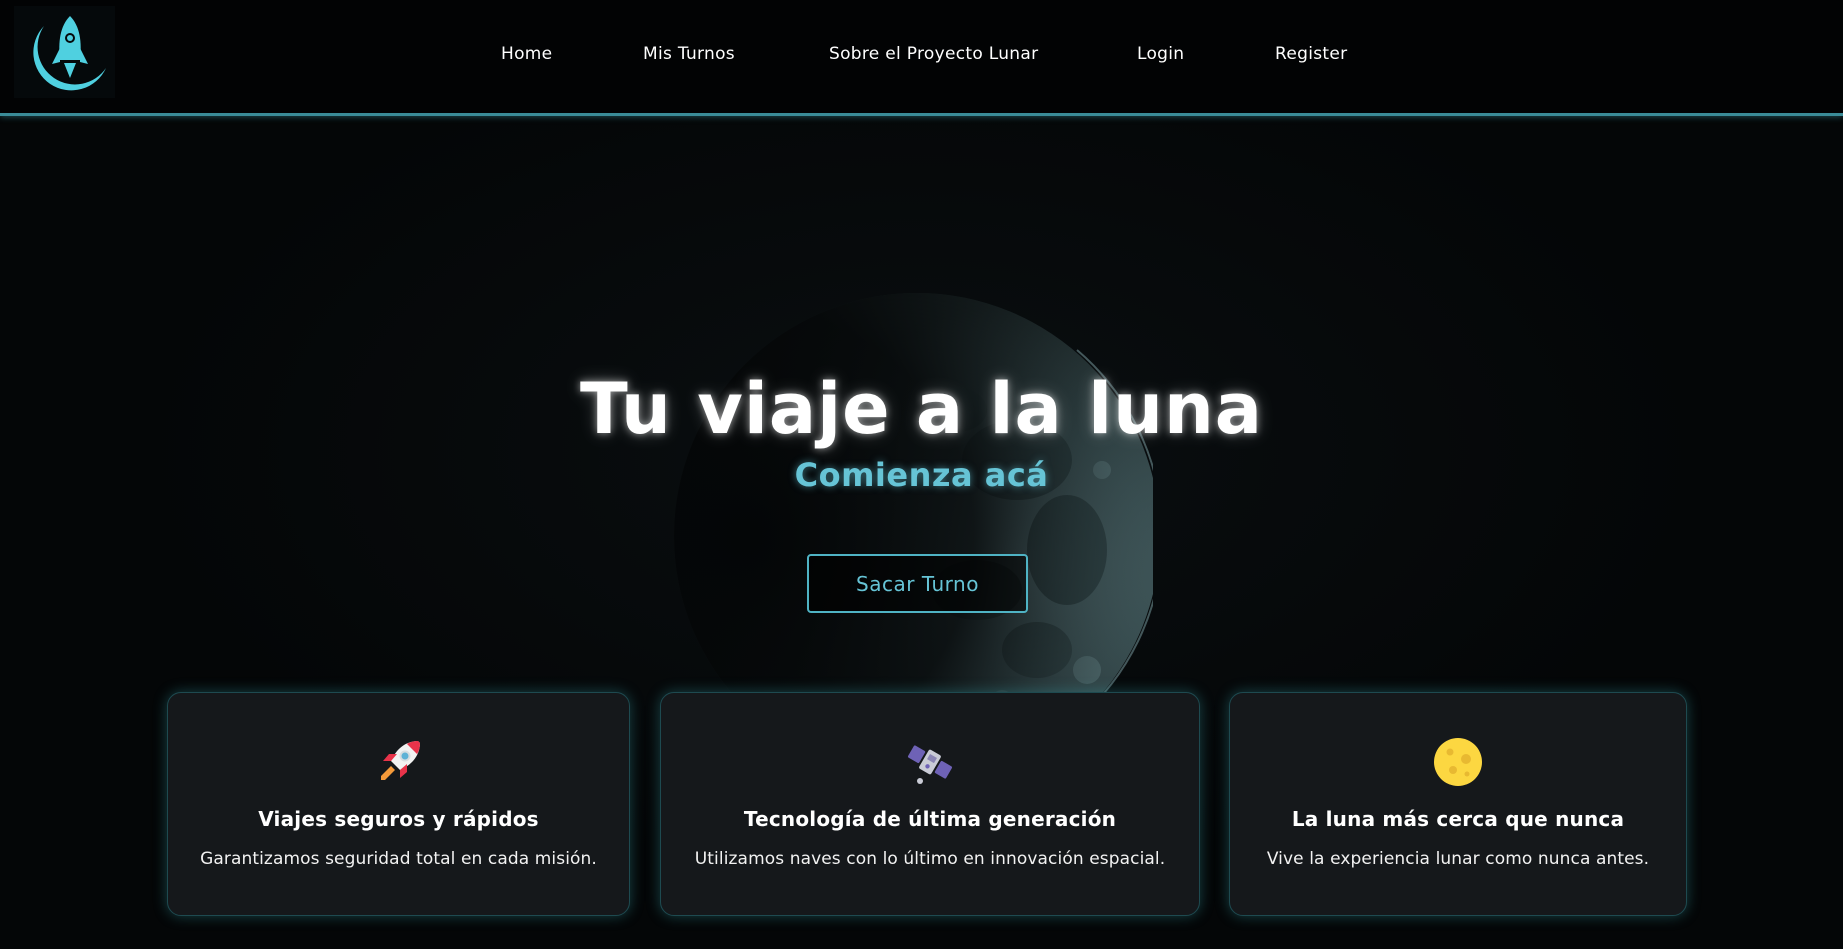 This screenshot has width=1843, height=949. Describe the element at coordinates (913, 526) in the screenshot. I see `moon-image` at that location.